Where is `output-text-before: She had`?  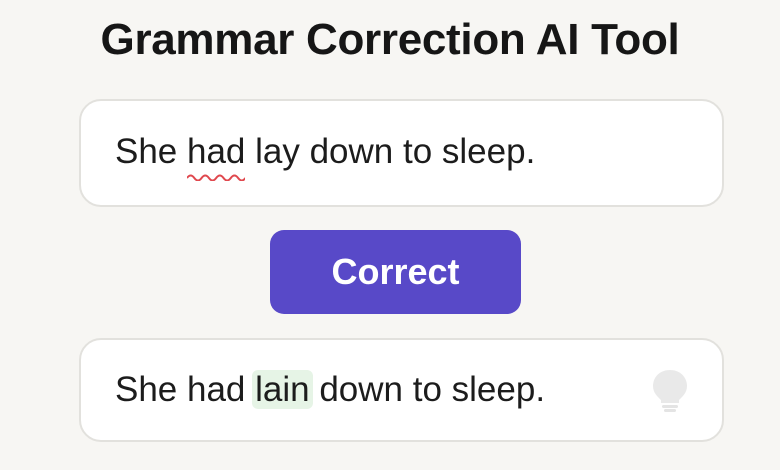 output-text-before: She had is located at coordinates (185, 389).